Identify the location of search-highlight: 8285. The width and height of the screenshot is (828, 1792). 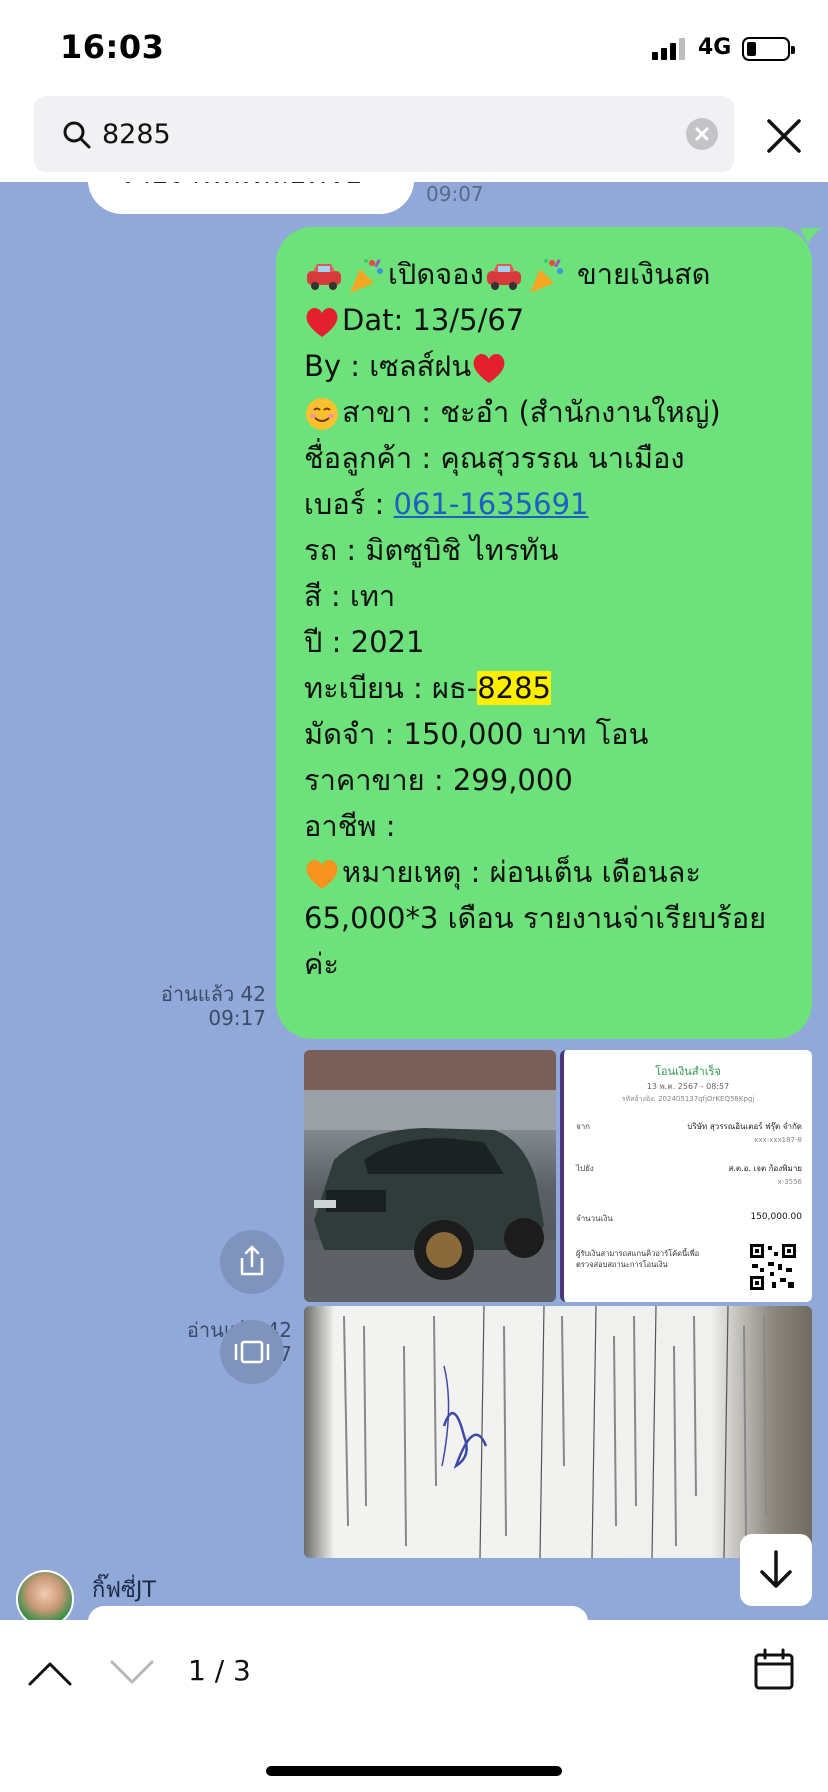
(514, 688).